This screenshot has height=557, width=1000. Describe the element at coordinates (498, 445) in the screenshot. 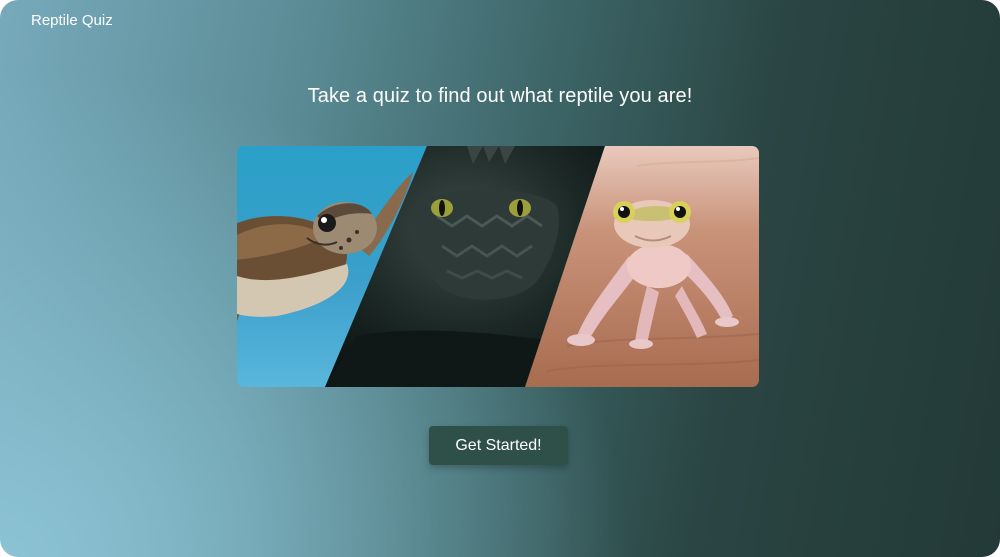

I see `get-started-button: Get Started!` at that location.